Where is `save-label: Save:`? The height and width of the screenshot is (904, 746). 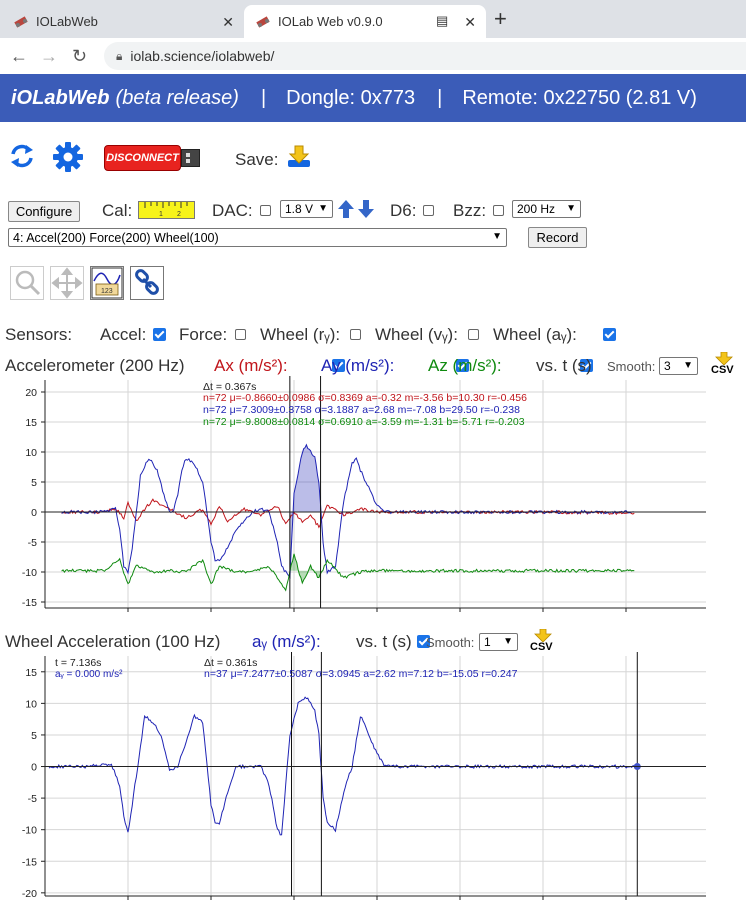
save-label: Save: is located at coordinates (257, 159).